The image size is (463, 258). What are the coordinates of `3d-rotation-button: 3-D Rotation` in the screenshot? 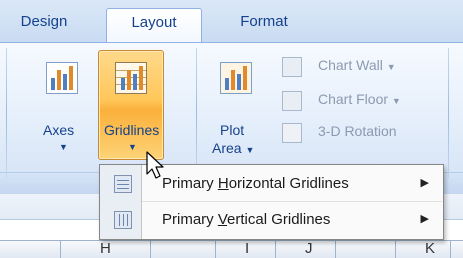 It's located at (362, 133).